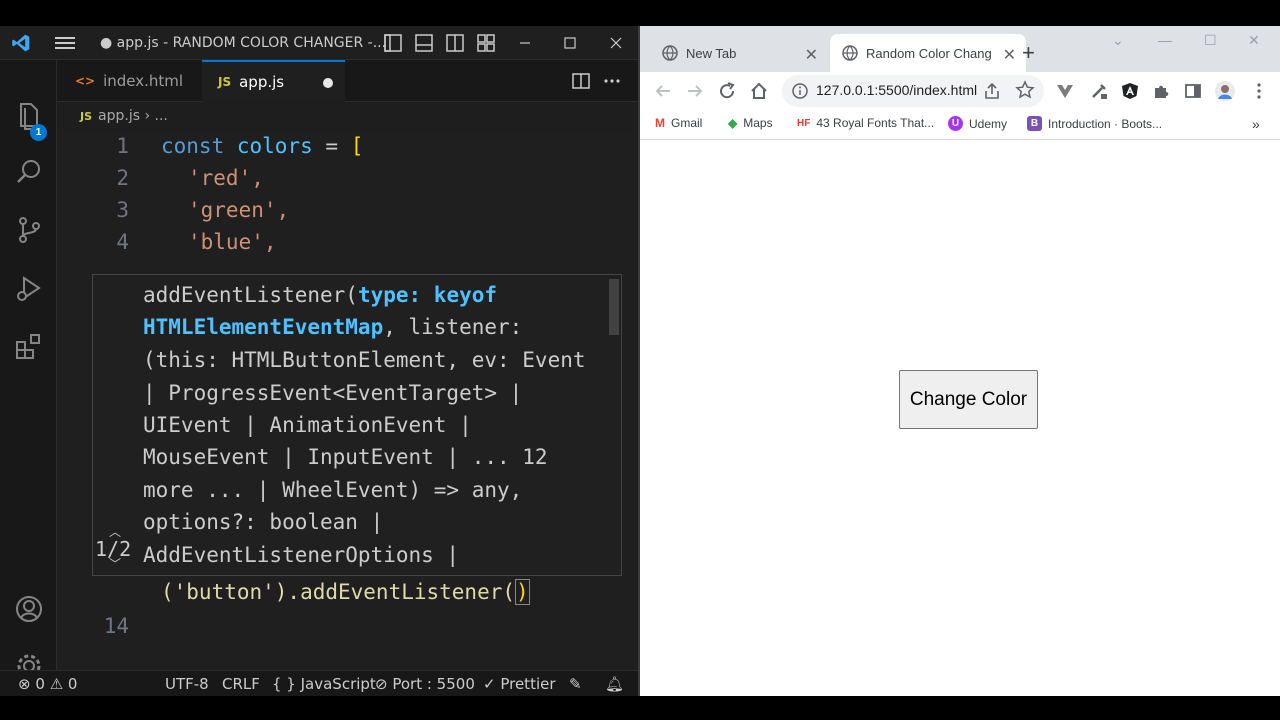 The image size is (1280, 720). I want to click on feedback-icon: ✎, so click(575, 684).